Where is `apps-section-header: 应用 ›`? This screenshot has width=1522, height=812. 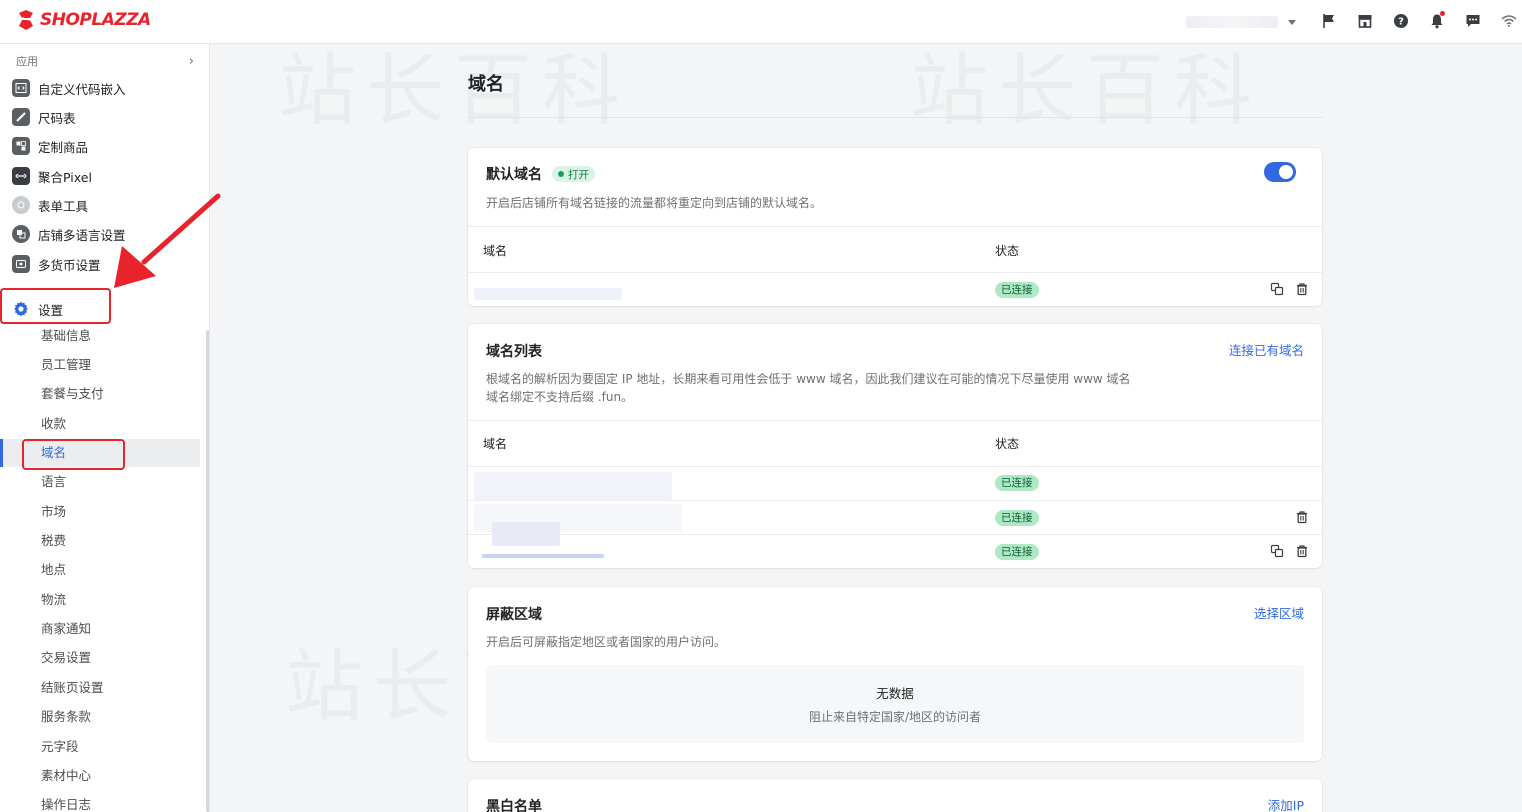
apps-section-header: 应用 › is located at coordinates (105, 61).